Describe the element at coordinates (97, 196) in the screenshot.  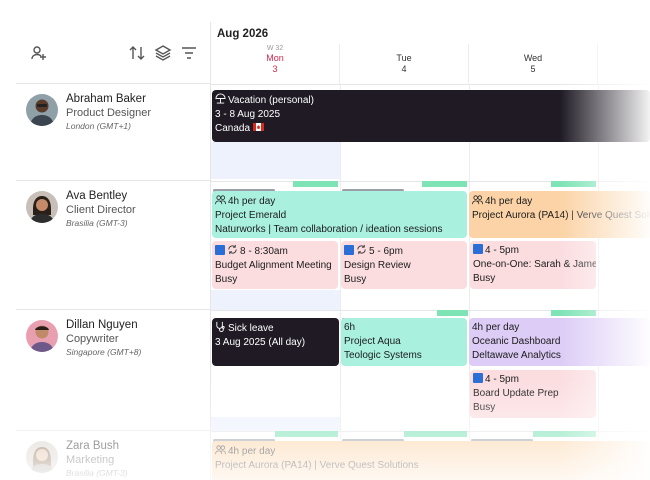
I see `person-name: Ava Bentley` at that location.